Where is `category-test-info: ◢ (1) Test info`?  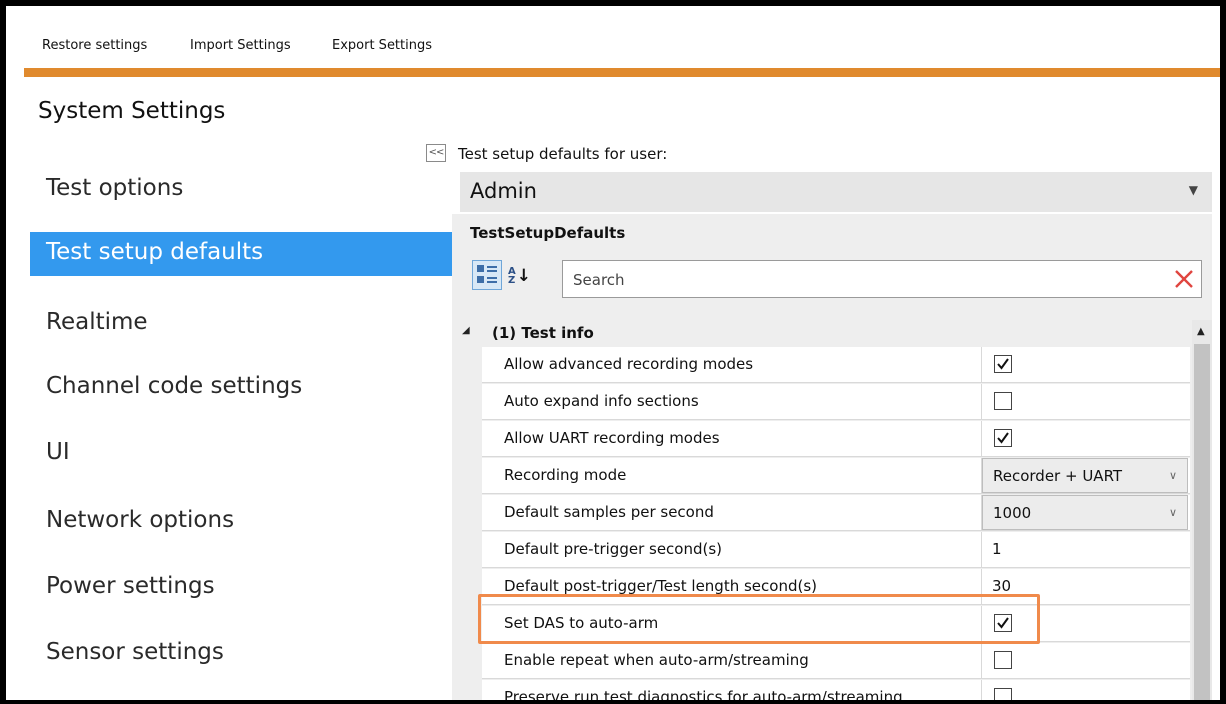 category-test-info: ◢ (1) Test info is located at coordinates (822, 333).